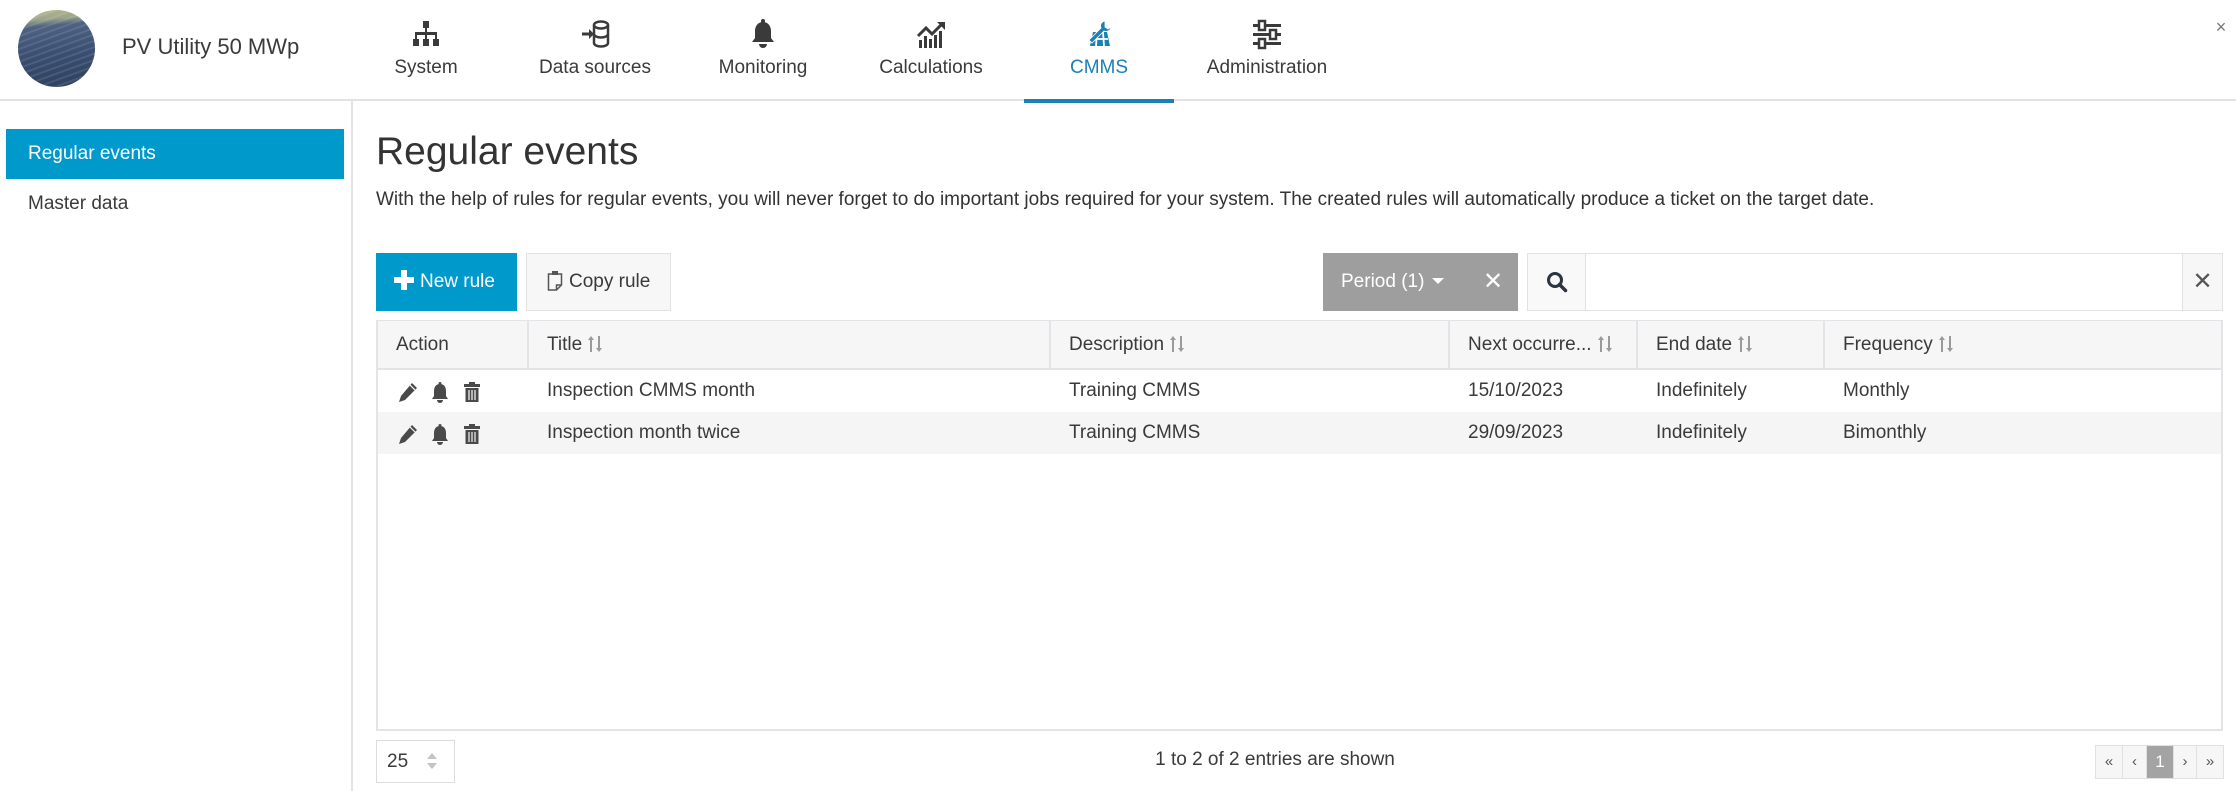 The height and width of the screenshot is (791, 2236). Describe the element at coordinates (1516, 390) in the screenshot. I see `cell-next-occurrence: 15/10/2023` at that location.